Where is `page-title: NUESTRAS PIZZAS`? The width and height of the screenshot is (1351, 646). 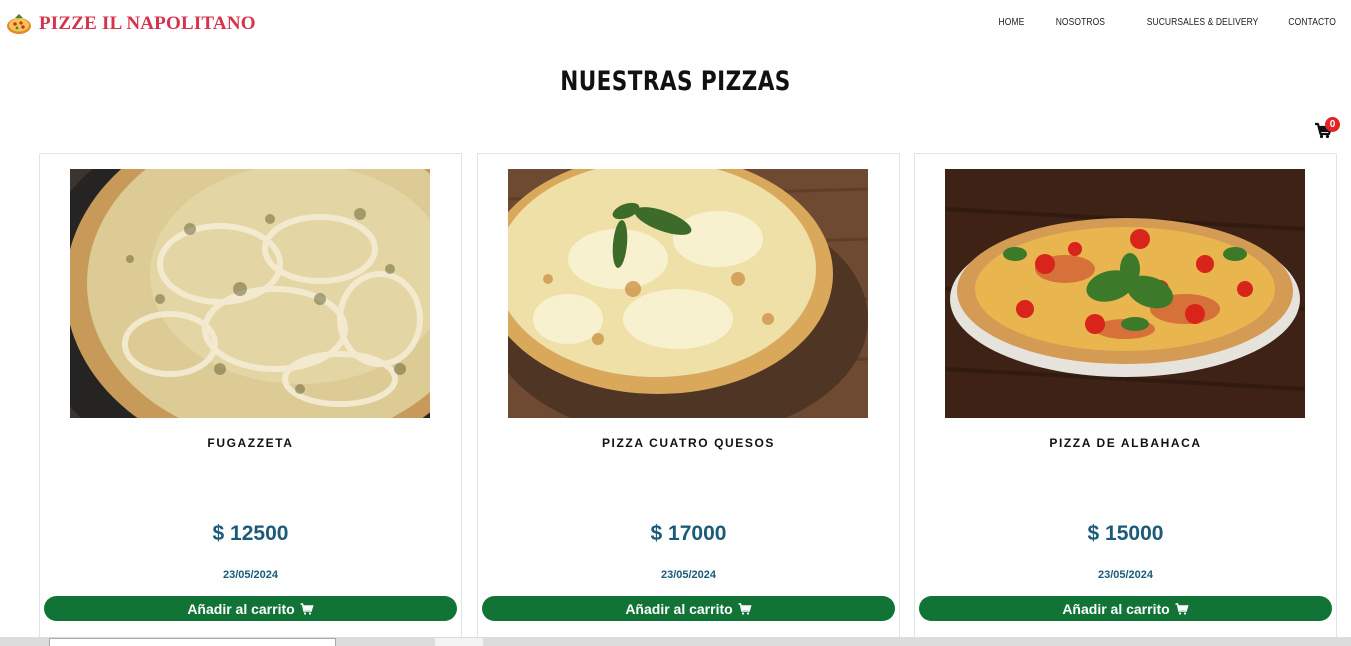 page-title: NUESTRAS PIZZAS is located at coordinates (675, 81).